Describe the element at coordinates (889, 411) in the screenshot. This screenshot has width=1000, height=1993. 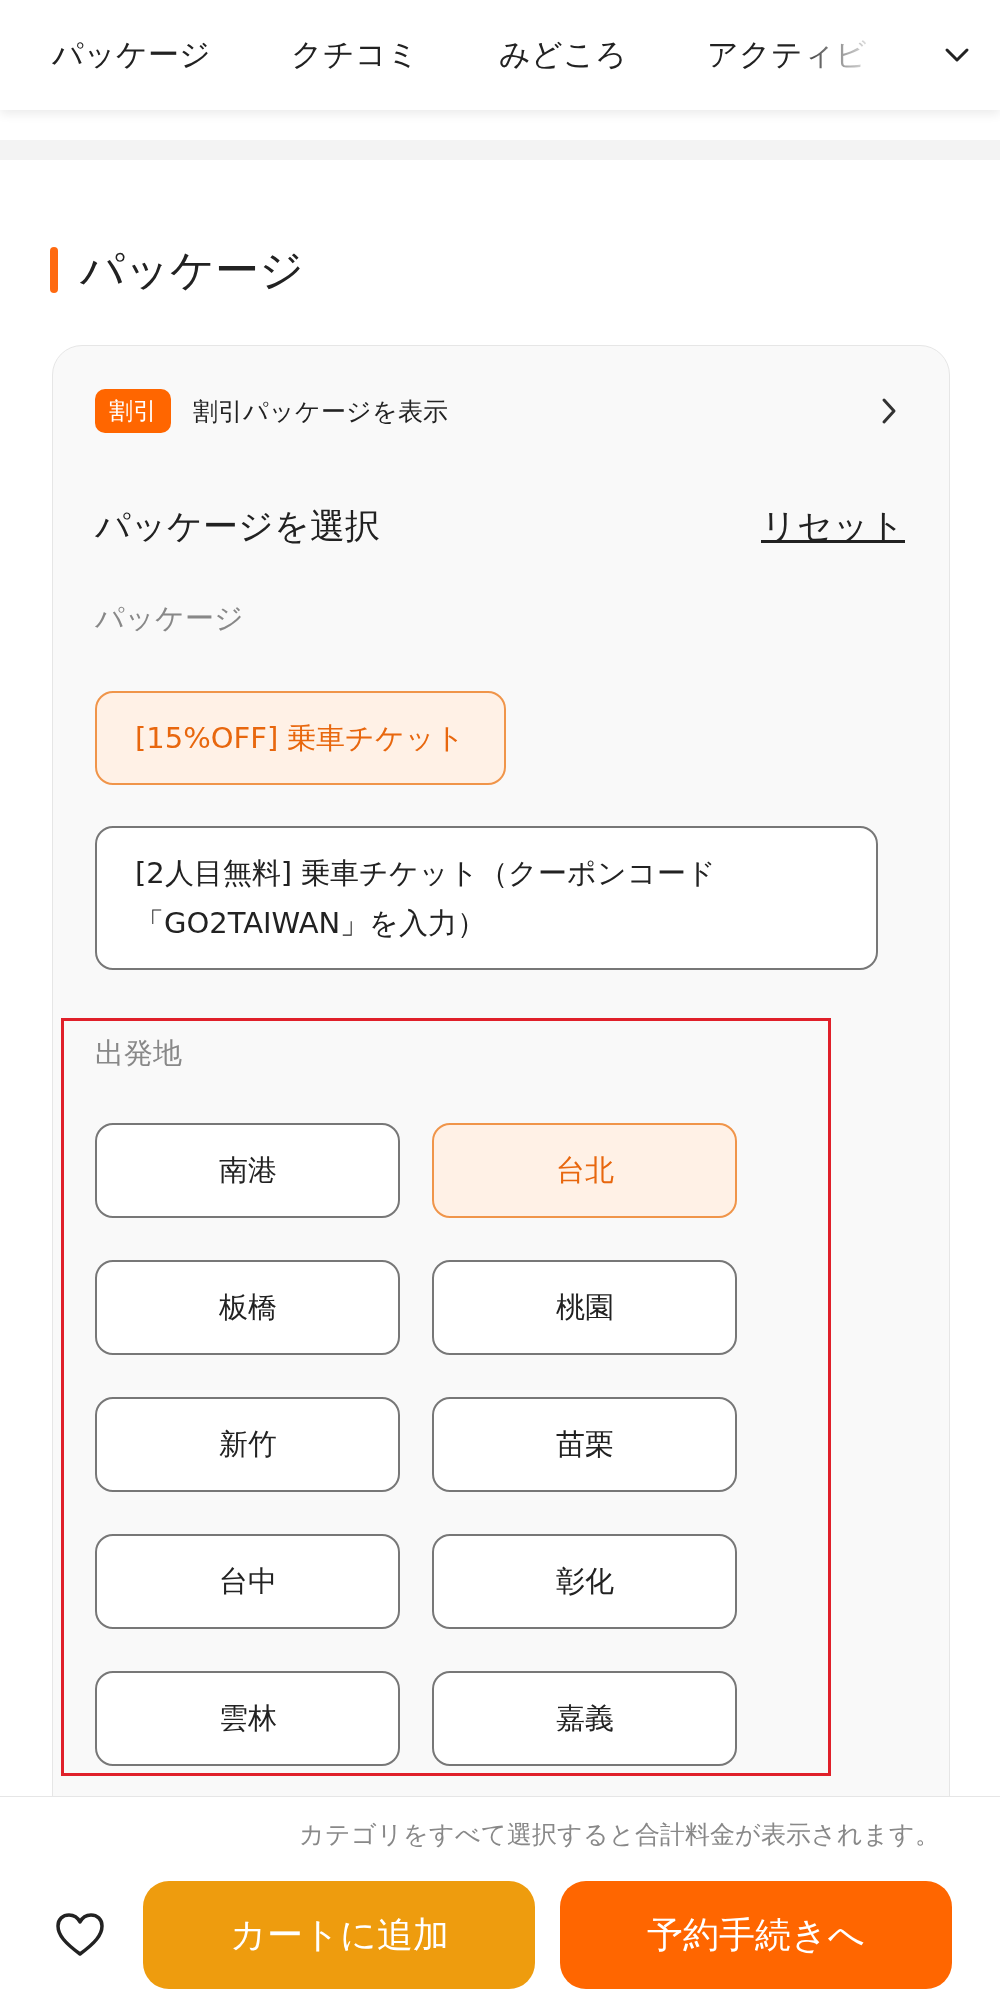
I see `chevron-right-icon` at that location.